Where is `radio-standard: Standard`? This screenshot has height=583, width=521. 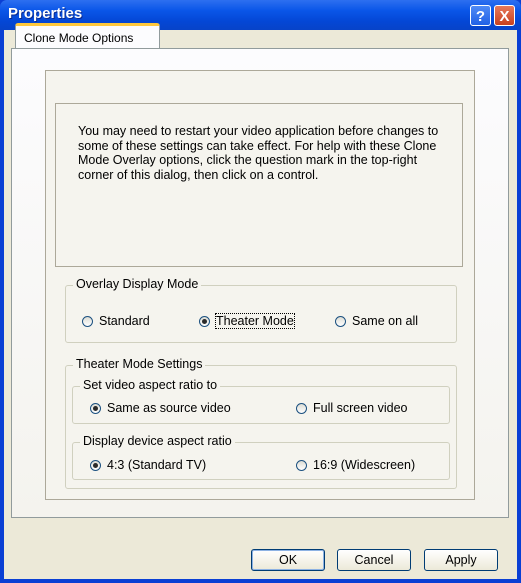
radio-standard: Standard is located at coordinates (116, 321).